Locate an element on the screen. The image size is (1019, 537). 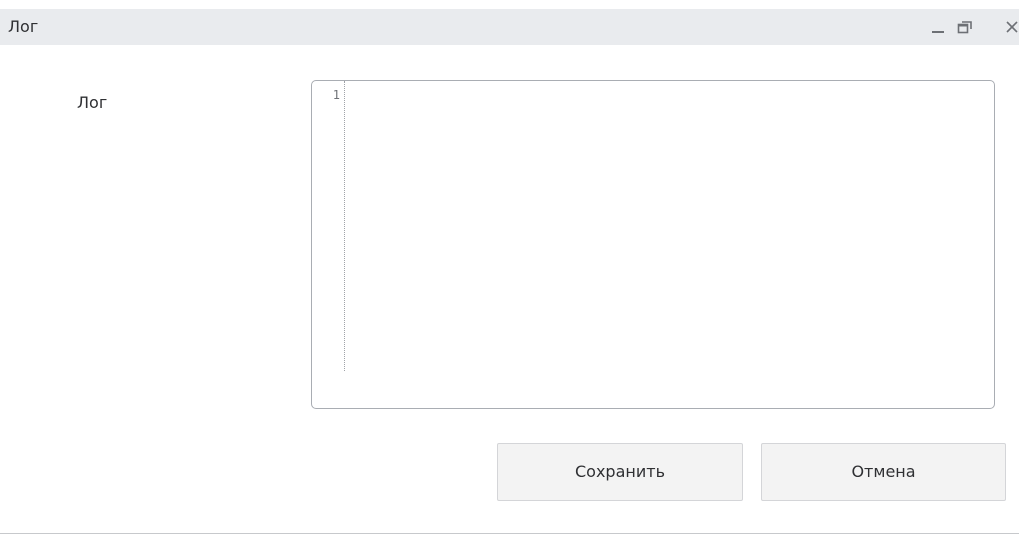
save-button: Сохранить is located at coordinates (620, 472).